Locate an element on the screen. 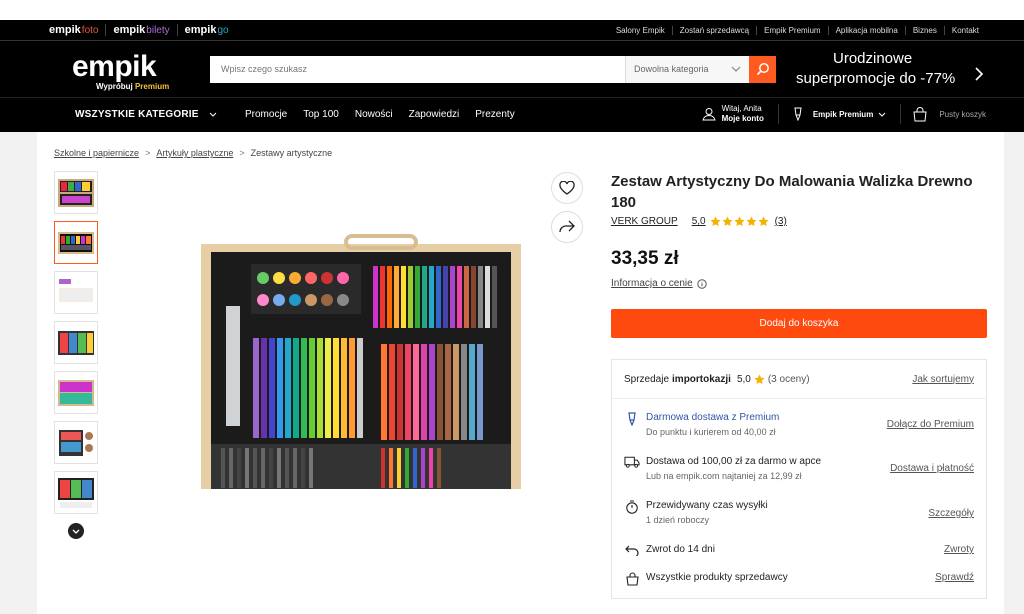 This screenshot has width=1024, height=614. breadcrumb-item: Artykuły plastyczne is located at coordinates (194, 153).